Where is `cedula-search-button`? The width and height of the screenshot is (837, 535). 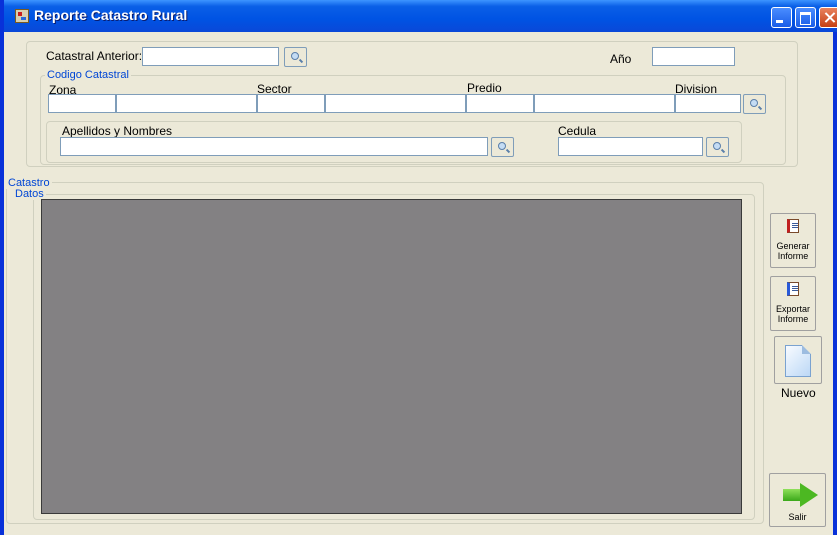 cedula-search-button is located at coordinates (717, 147).